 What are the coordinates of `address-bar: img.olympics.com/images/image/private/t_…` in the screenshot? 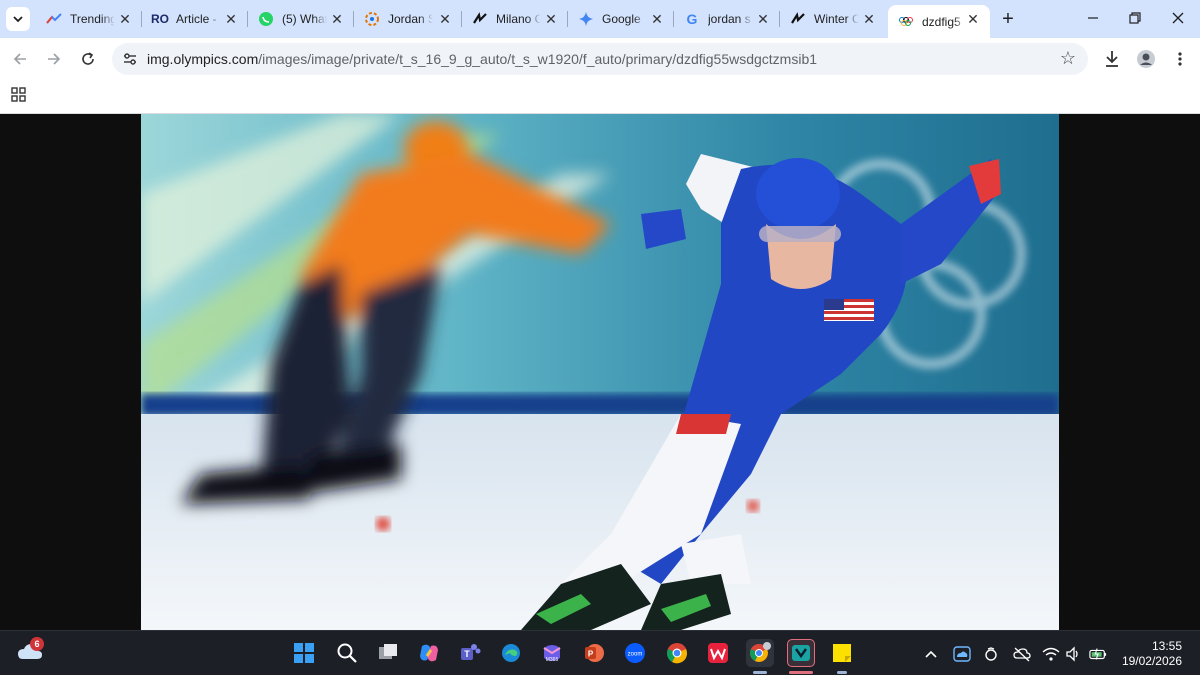 It's located at (600, 59).